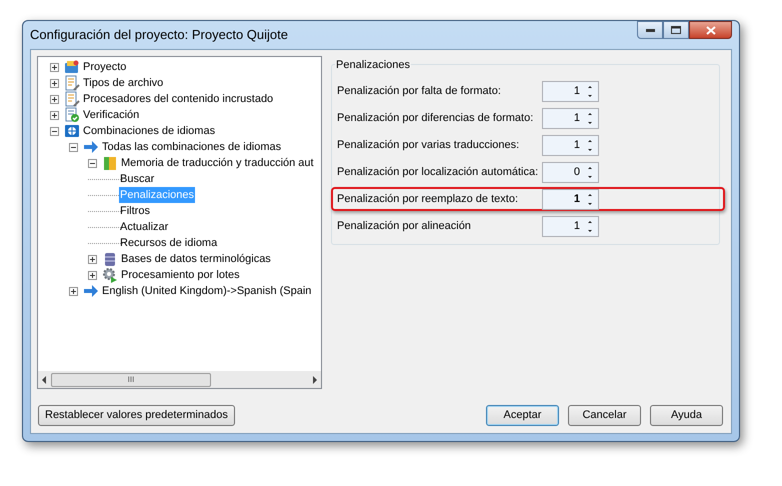 This screenshot has height=486, width=782. What do you see at coordinates (419, 91) in the screenshot?
I see `field-label: Penalización por falta de formato:` at bounding box center [419, 91].